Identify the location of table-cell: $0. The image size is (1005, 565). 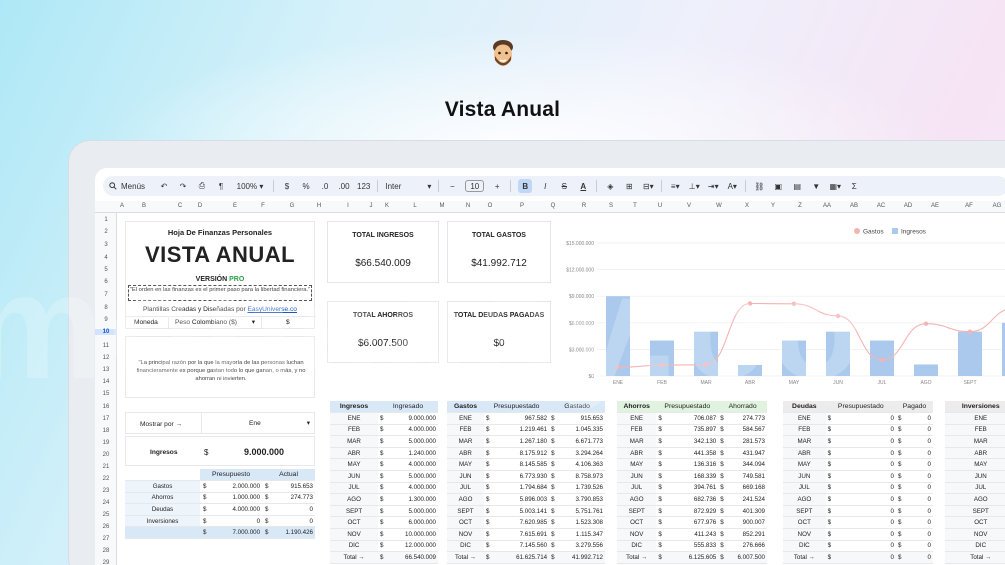
(288, 509).